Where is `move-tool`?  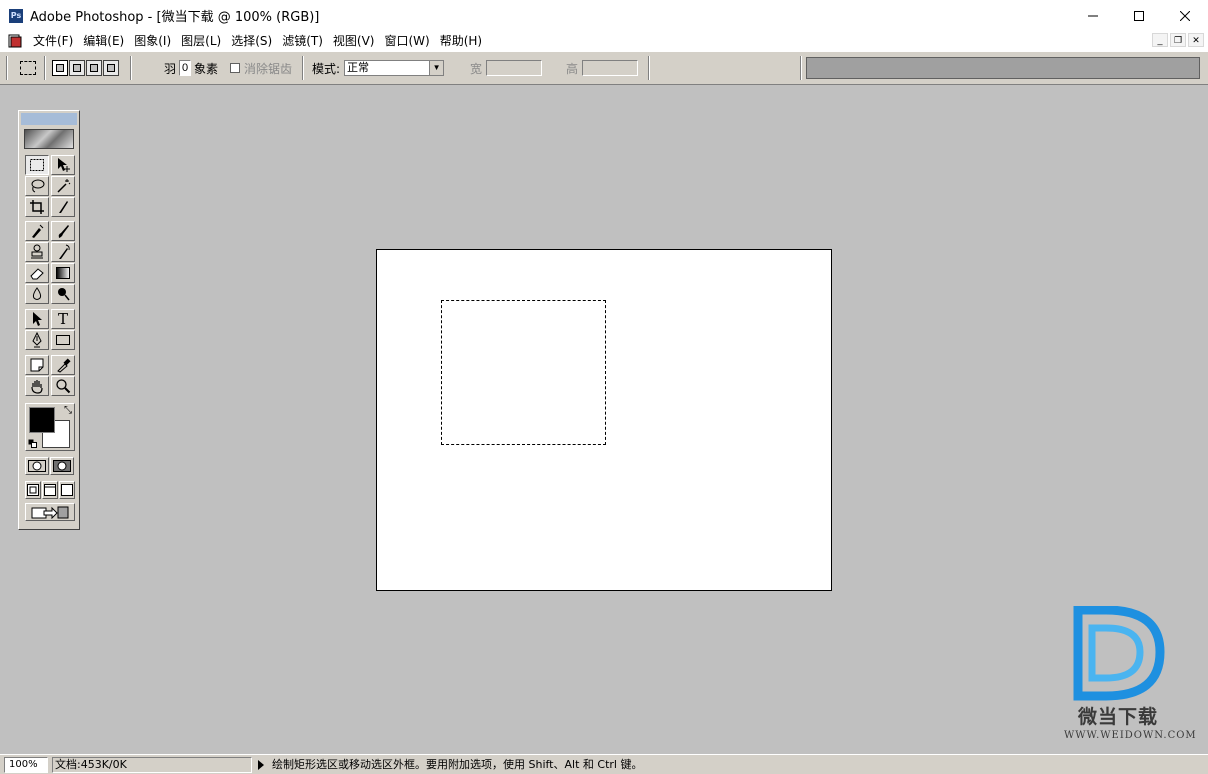 move-tool is located at coordinates (63, 165).